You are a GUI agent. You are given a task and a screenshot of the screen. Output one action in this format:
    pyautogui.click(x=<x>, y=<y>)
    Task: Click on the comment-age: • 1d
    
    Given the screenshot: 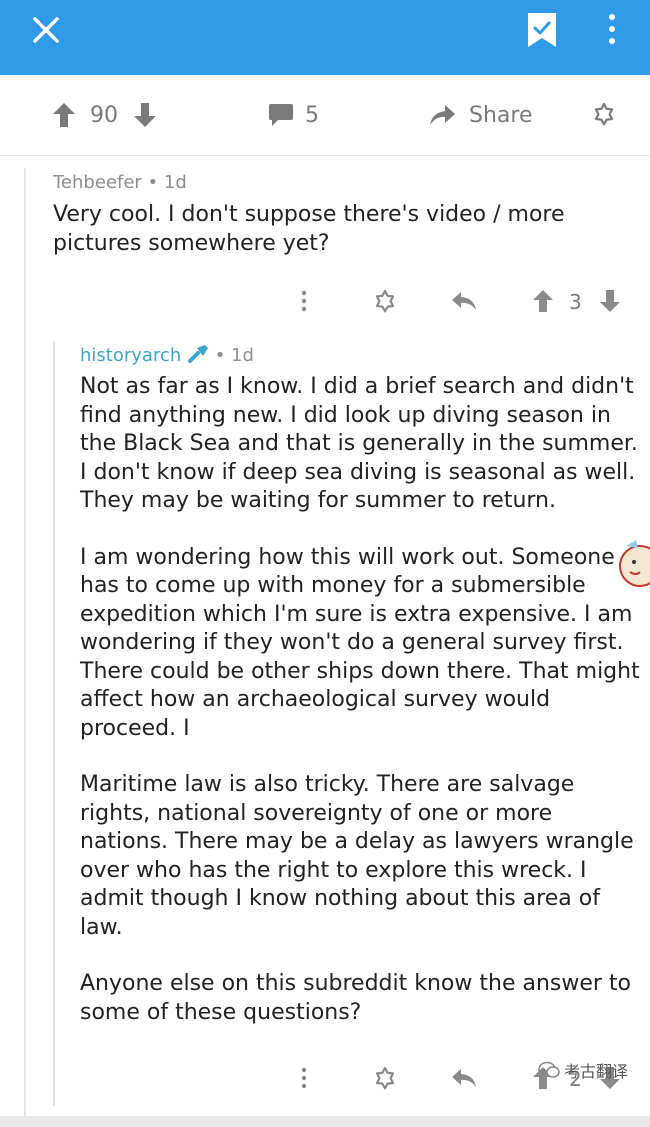 What is the action you would take?
    pyautogui.click(x=167, y=182)
    